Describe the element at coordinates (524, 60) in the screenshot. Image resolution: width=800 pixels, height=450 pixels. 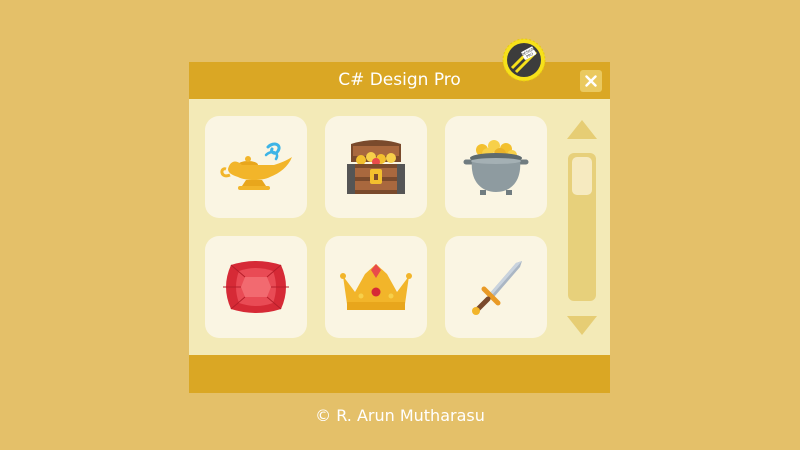
I see `design-pro-badge-icon: DESIGN PRO` at that location.